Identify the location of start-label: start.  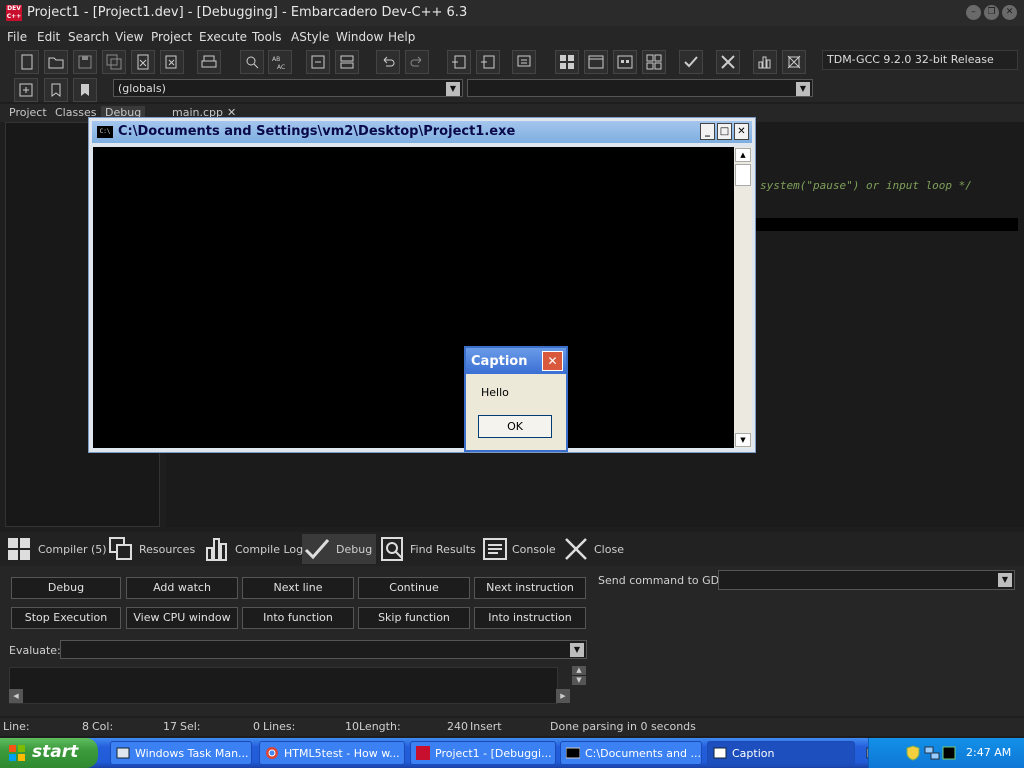
(55, 752).